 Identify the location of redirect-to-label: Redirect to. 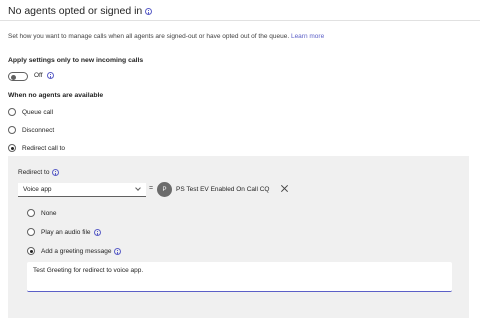
(39, 172).